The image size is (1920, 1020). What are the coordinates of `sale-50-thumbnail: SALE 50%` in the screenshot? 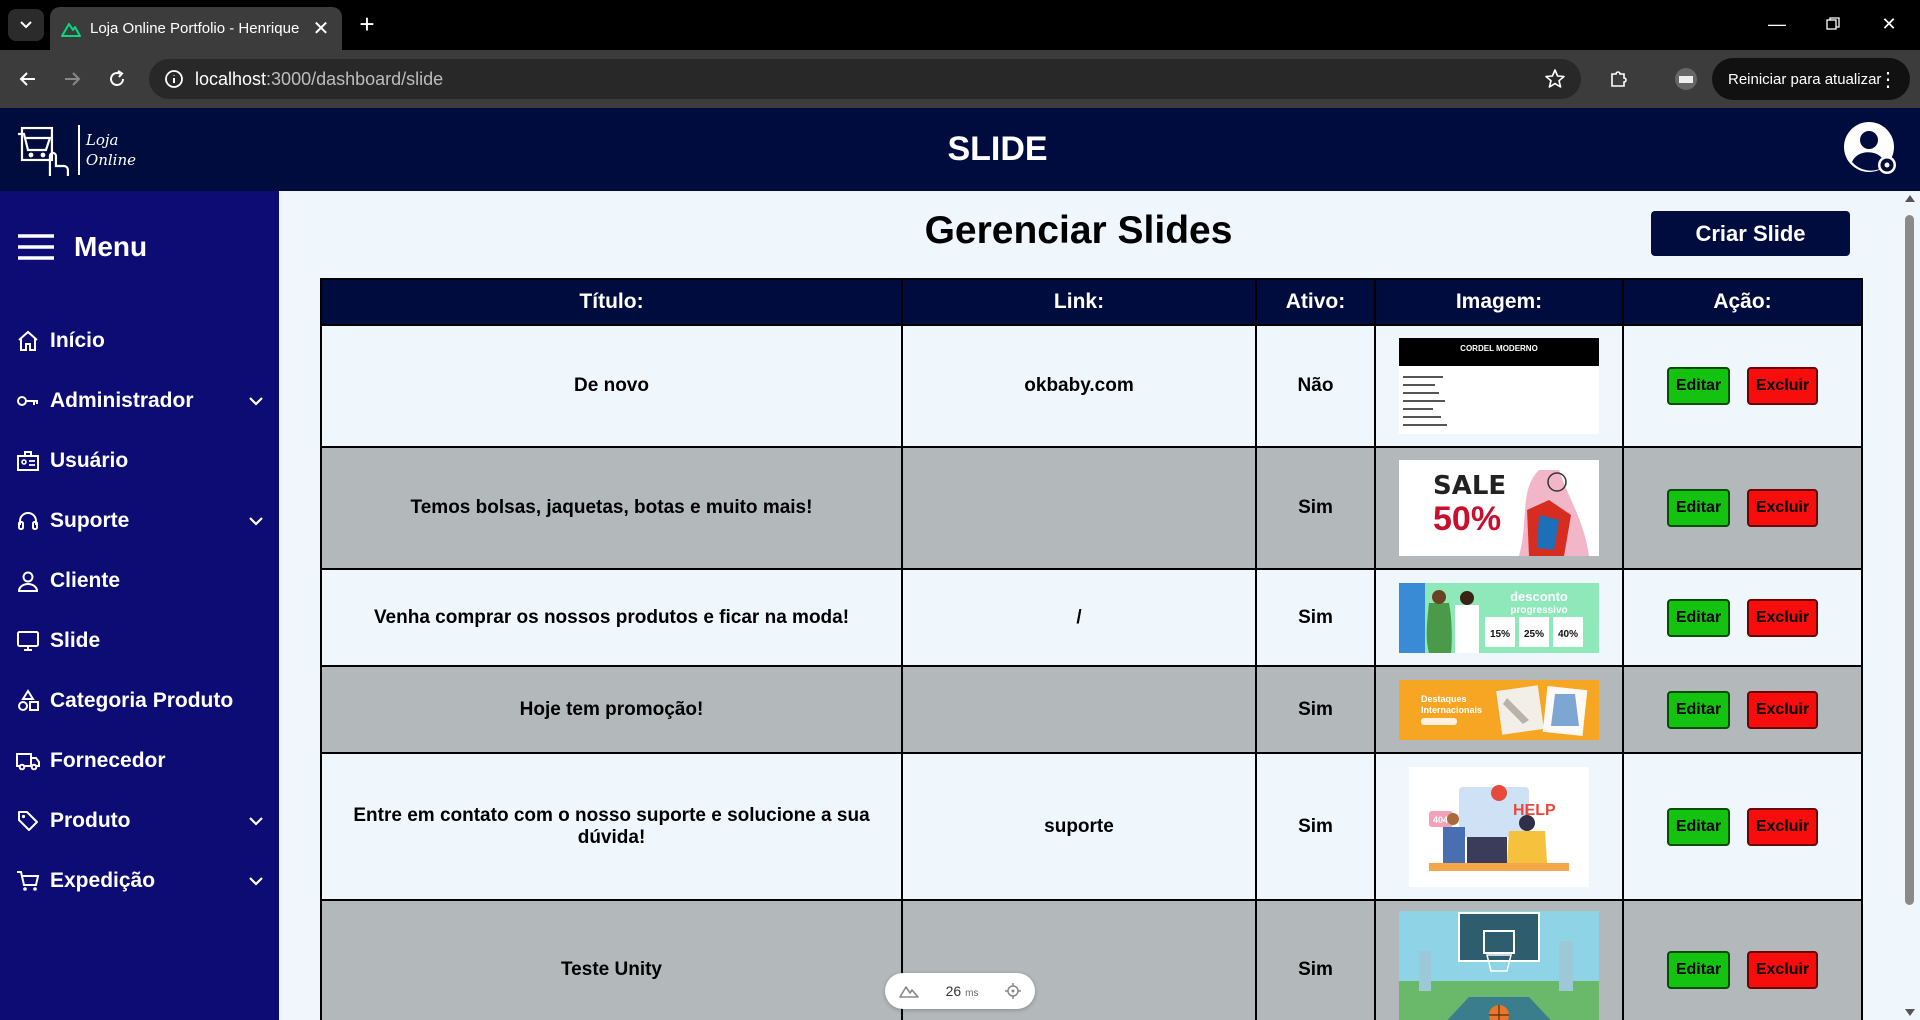 It's located at (1499, 508).